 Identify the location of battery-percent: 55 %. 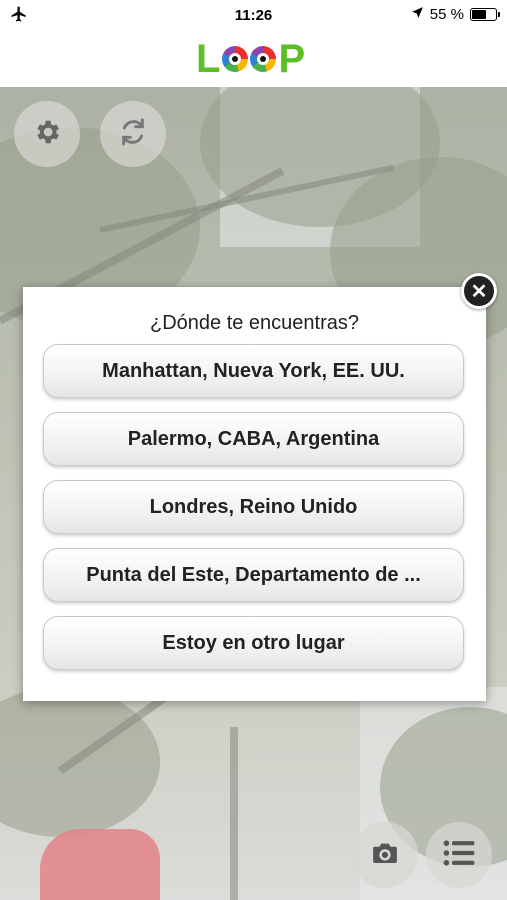
(446, 14).